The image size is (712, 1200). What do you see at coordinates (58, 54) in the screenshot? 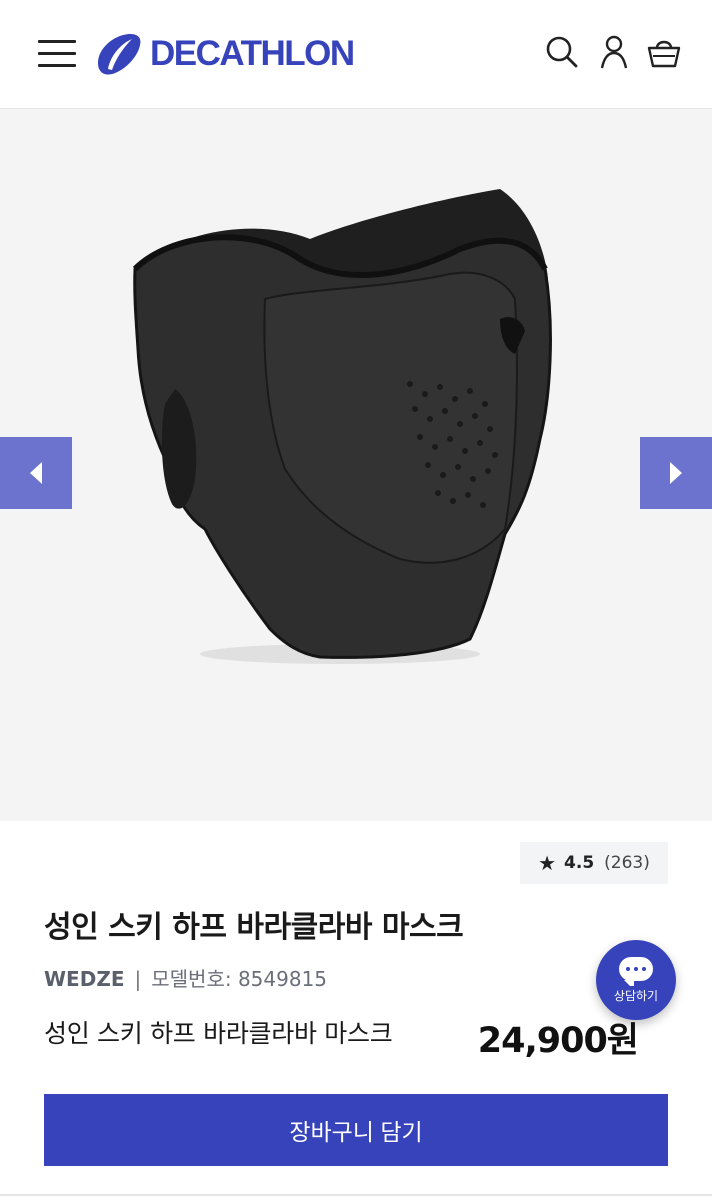
I see `menu-icon` at bounding box center [58, 54].